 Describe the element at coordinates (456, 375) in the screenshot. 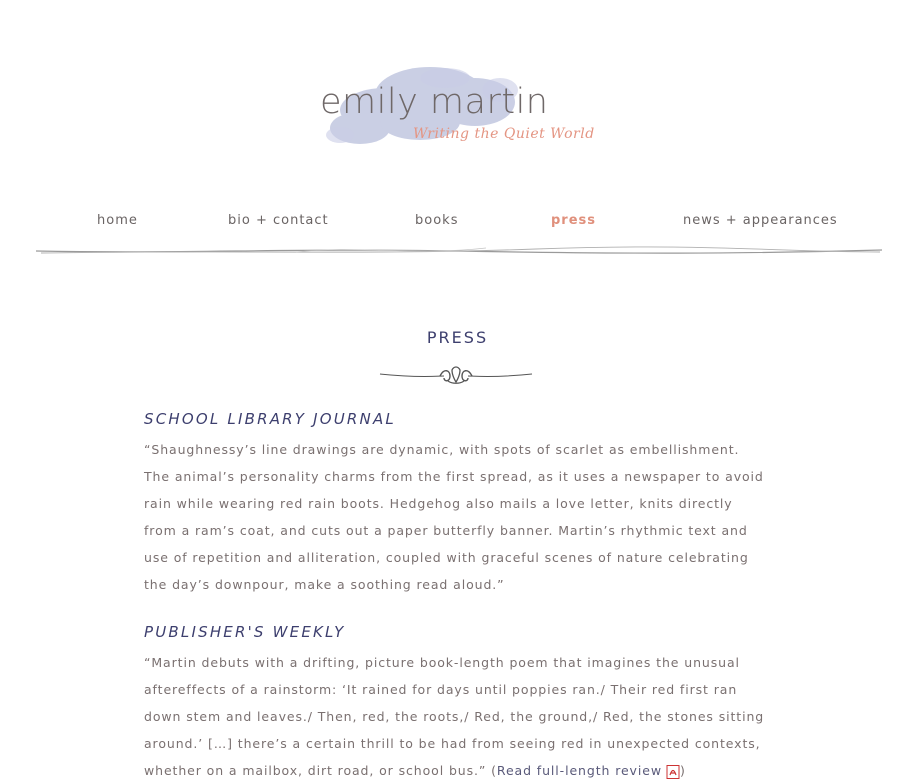

I see `ornament-flourish-icon` at that location.